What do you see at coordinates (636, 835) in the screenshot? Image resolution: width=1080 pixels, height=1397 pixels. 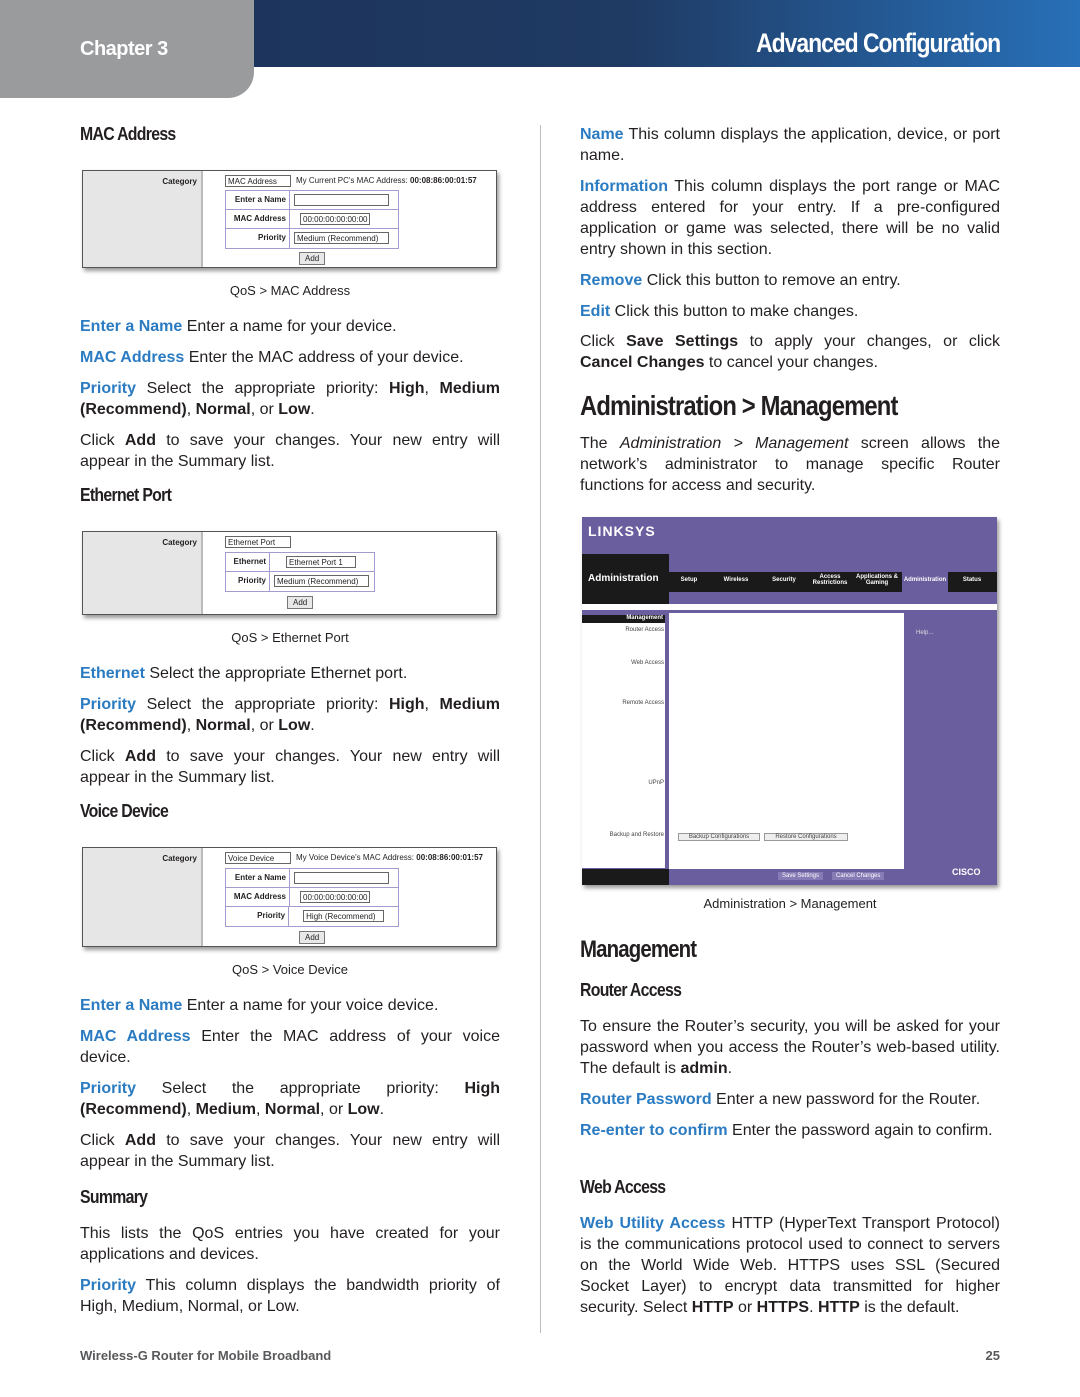 I see `label-backup-restore: Backup and Restore` at bounding box center [636, 835].